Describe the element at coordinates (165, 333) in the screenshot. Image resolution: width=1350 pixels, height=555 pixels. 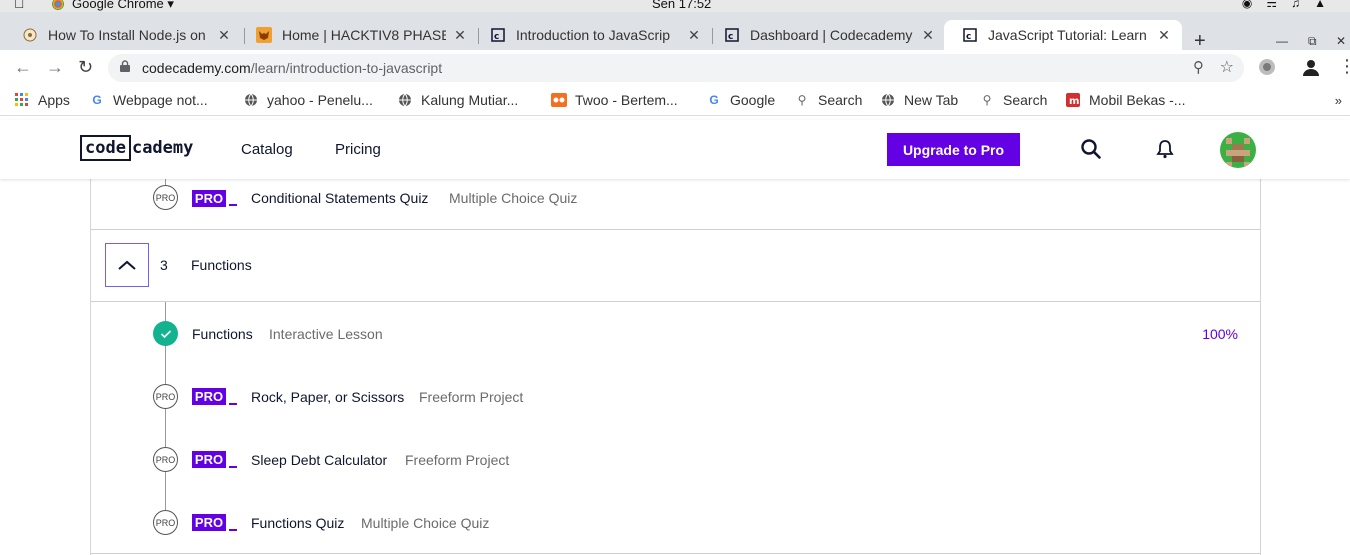
I see `completed-check-icon` at that location.